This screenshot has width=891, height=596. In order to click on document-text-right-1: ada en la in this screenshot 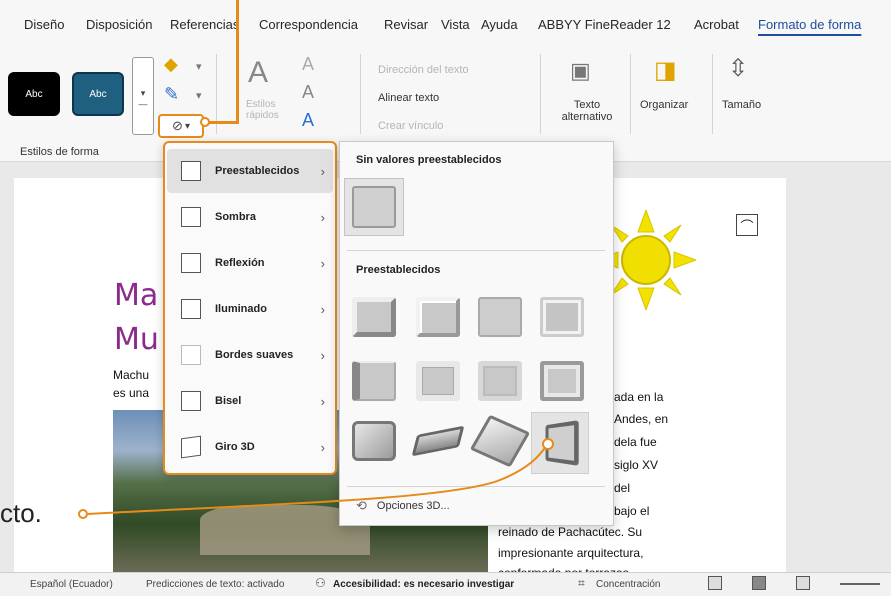, I will do `click(639, 397)`.